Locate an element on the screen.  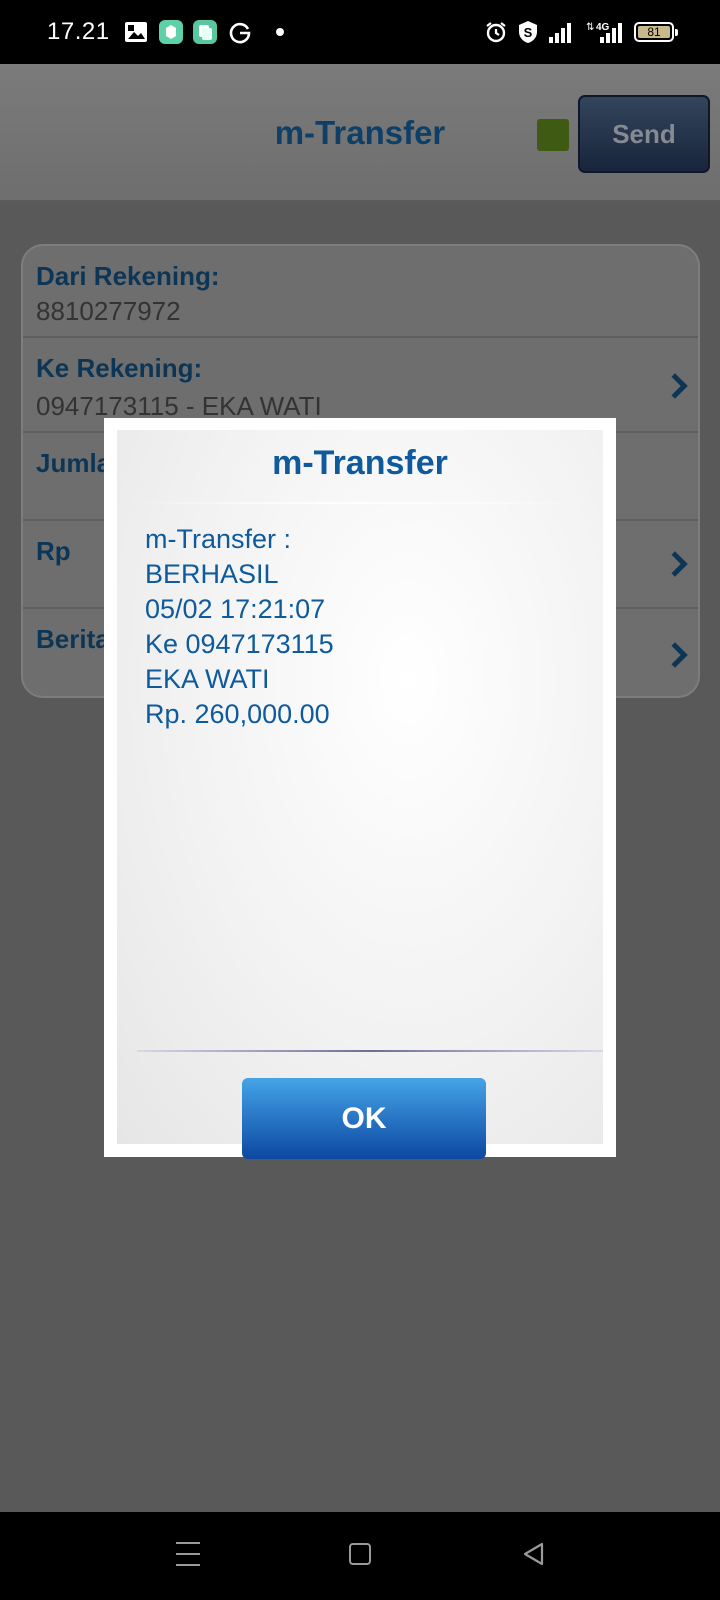
app-icon is located at coordinates (171, 32).